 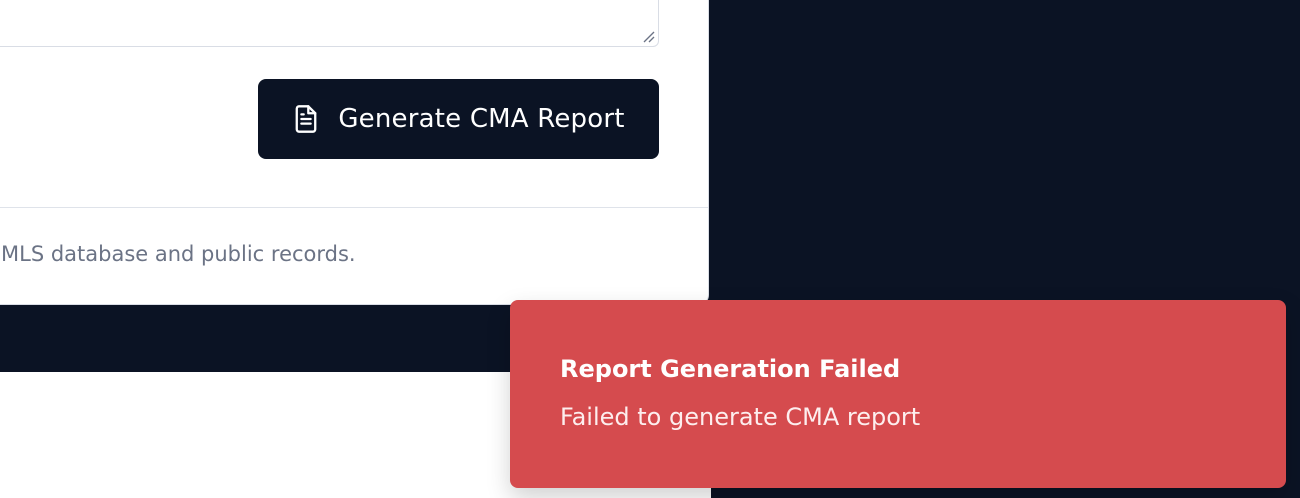 What do you see at coordinates (354, 207) in the screenshot?
I see `card-divider` at bounding box center [354, 207].